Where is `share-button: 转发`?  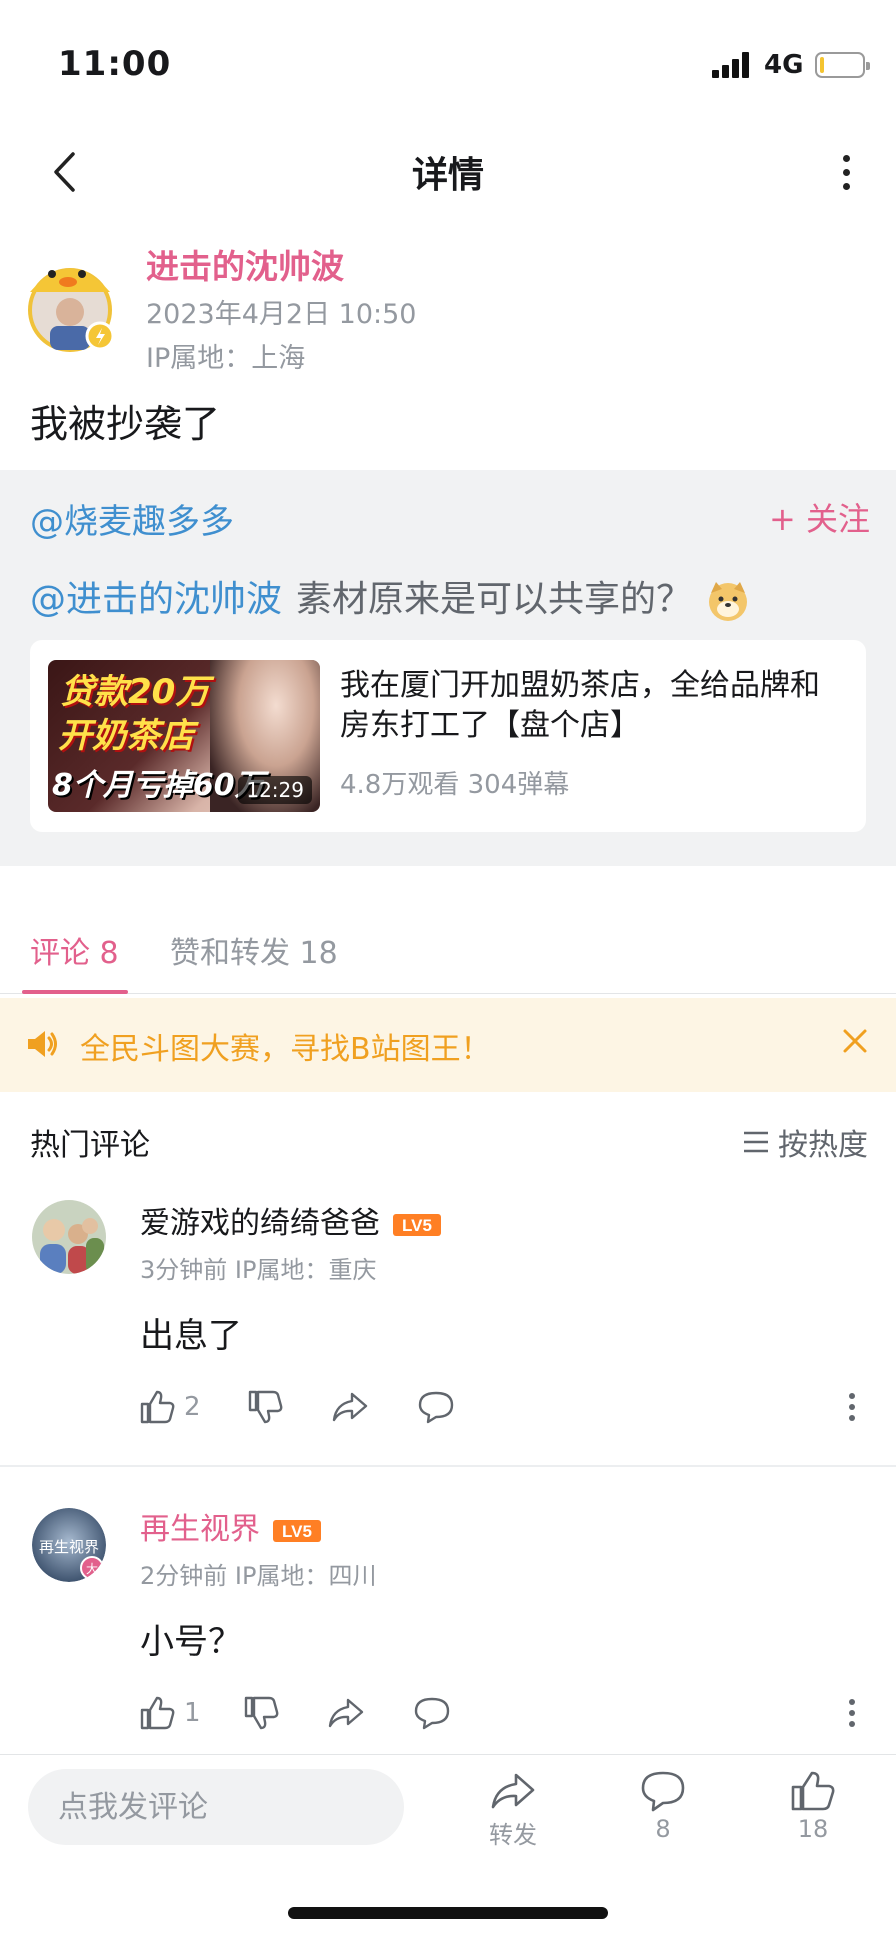 share-button: 转发 is located at coordinates (513, 1809).